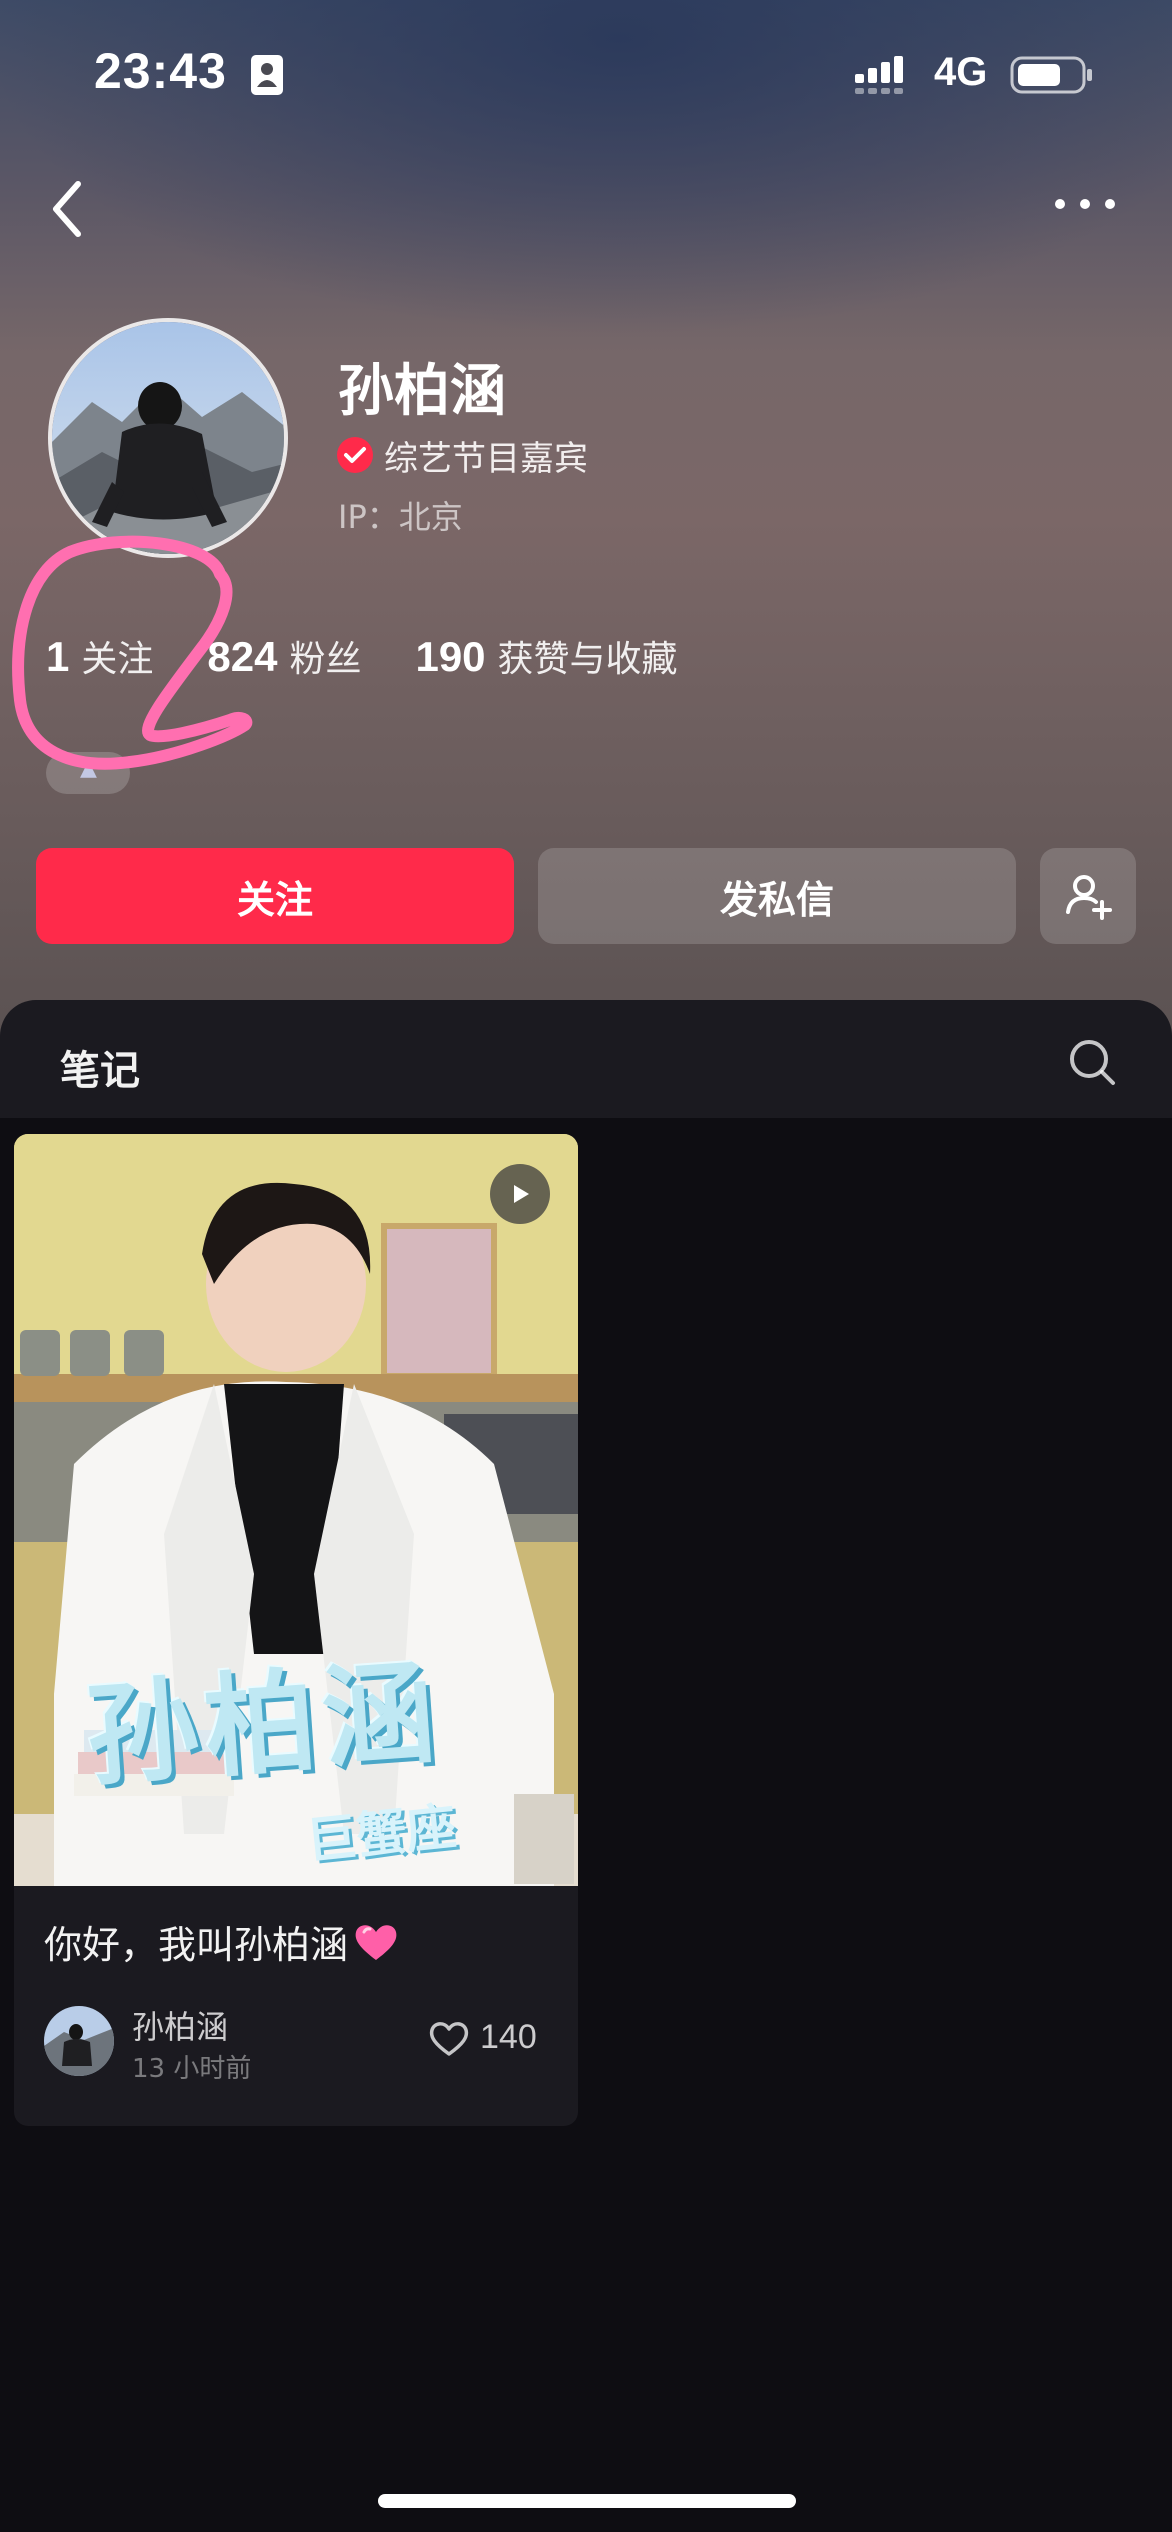 This screenshot has height=2532, width=1172. Describe the element at coordinates (267, 75) in the screenshot. I see `contact-card-icon` at that location.